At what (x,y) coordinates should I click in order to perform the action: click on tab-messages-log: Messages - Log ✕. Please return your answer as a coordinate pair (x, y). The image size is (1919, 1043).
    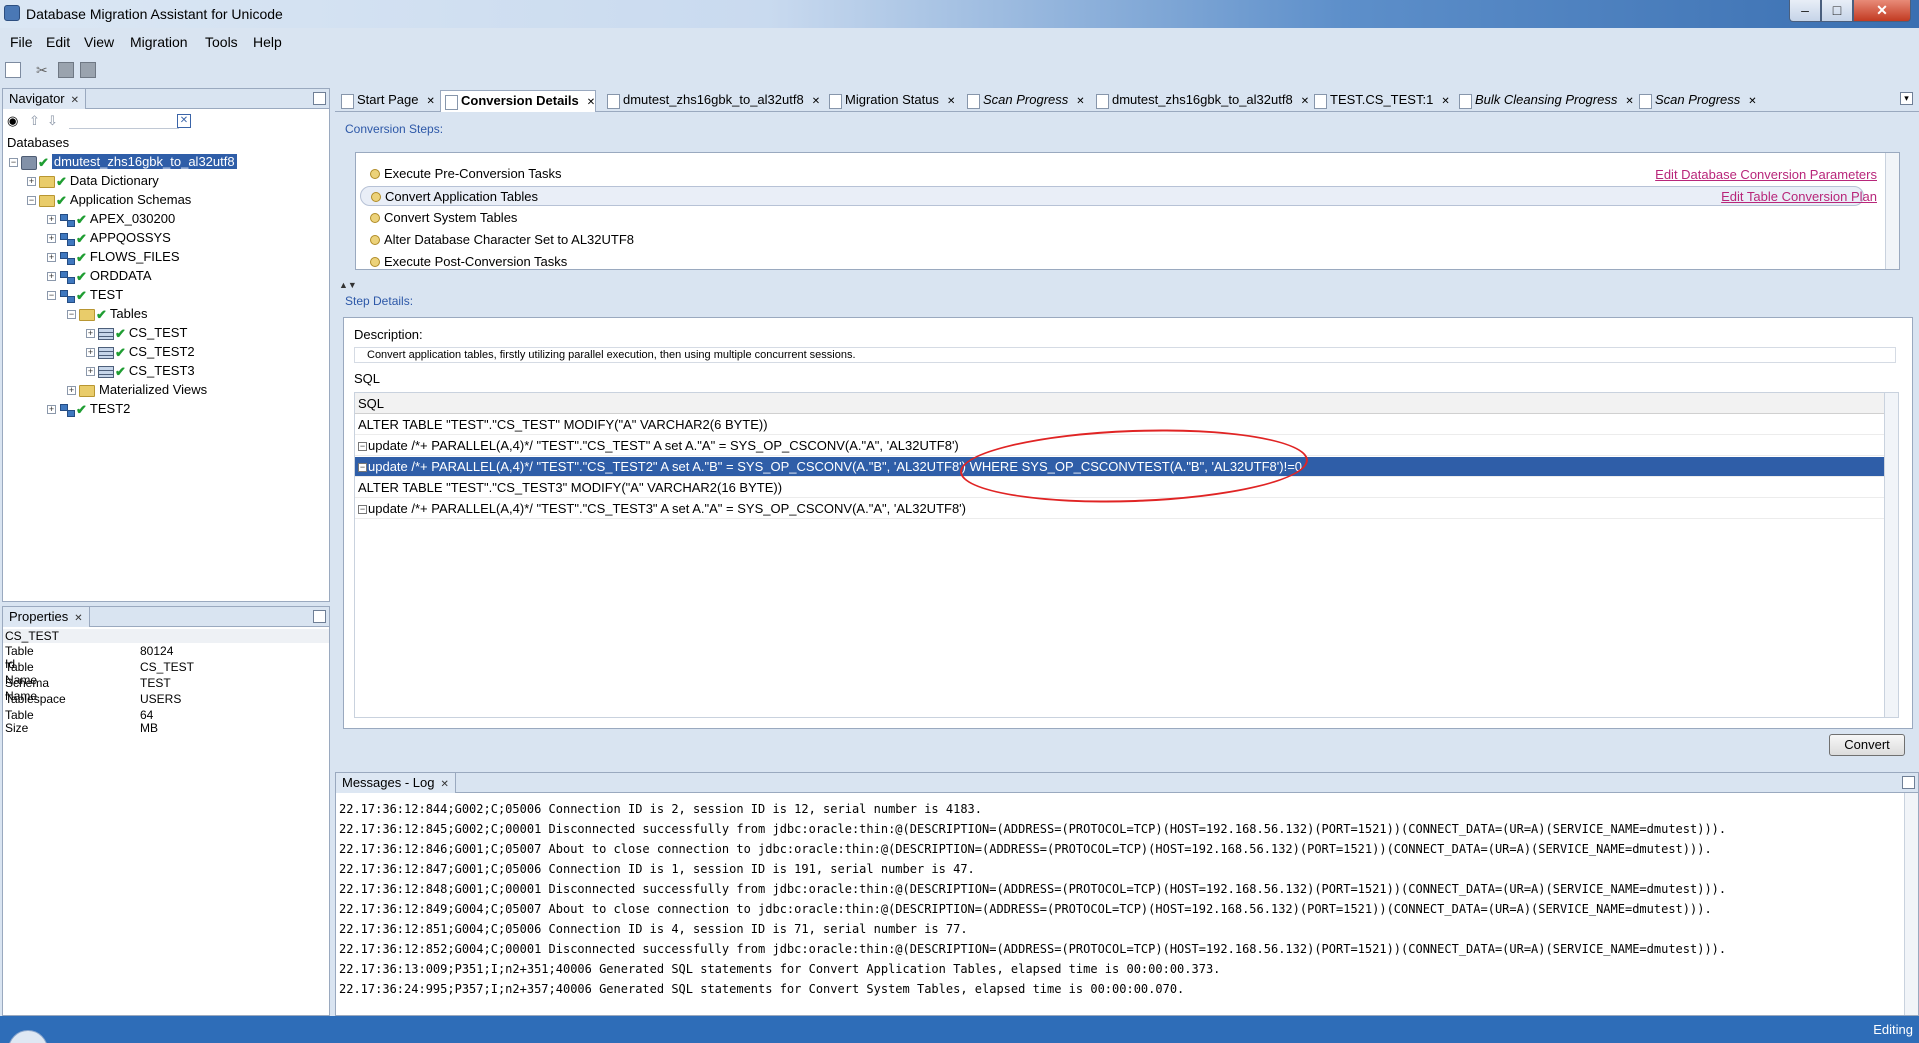
    Looking at the image, I should click on (396, 783).